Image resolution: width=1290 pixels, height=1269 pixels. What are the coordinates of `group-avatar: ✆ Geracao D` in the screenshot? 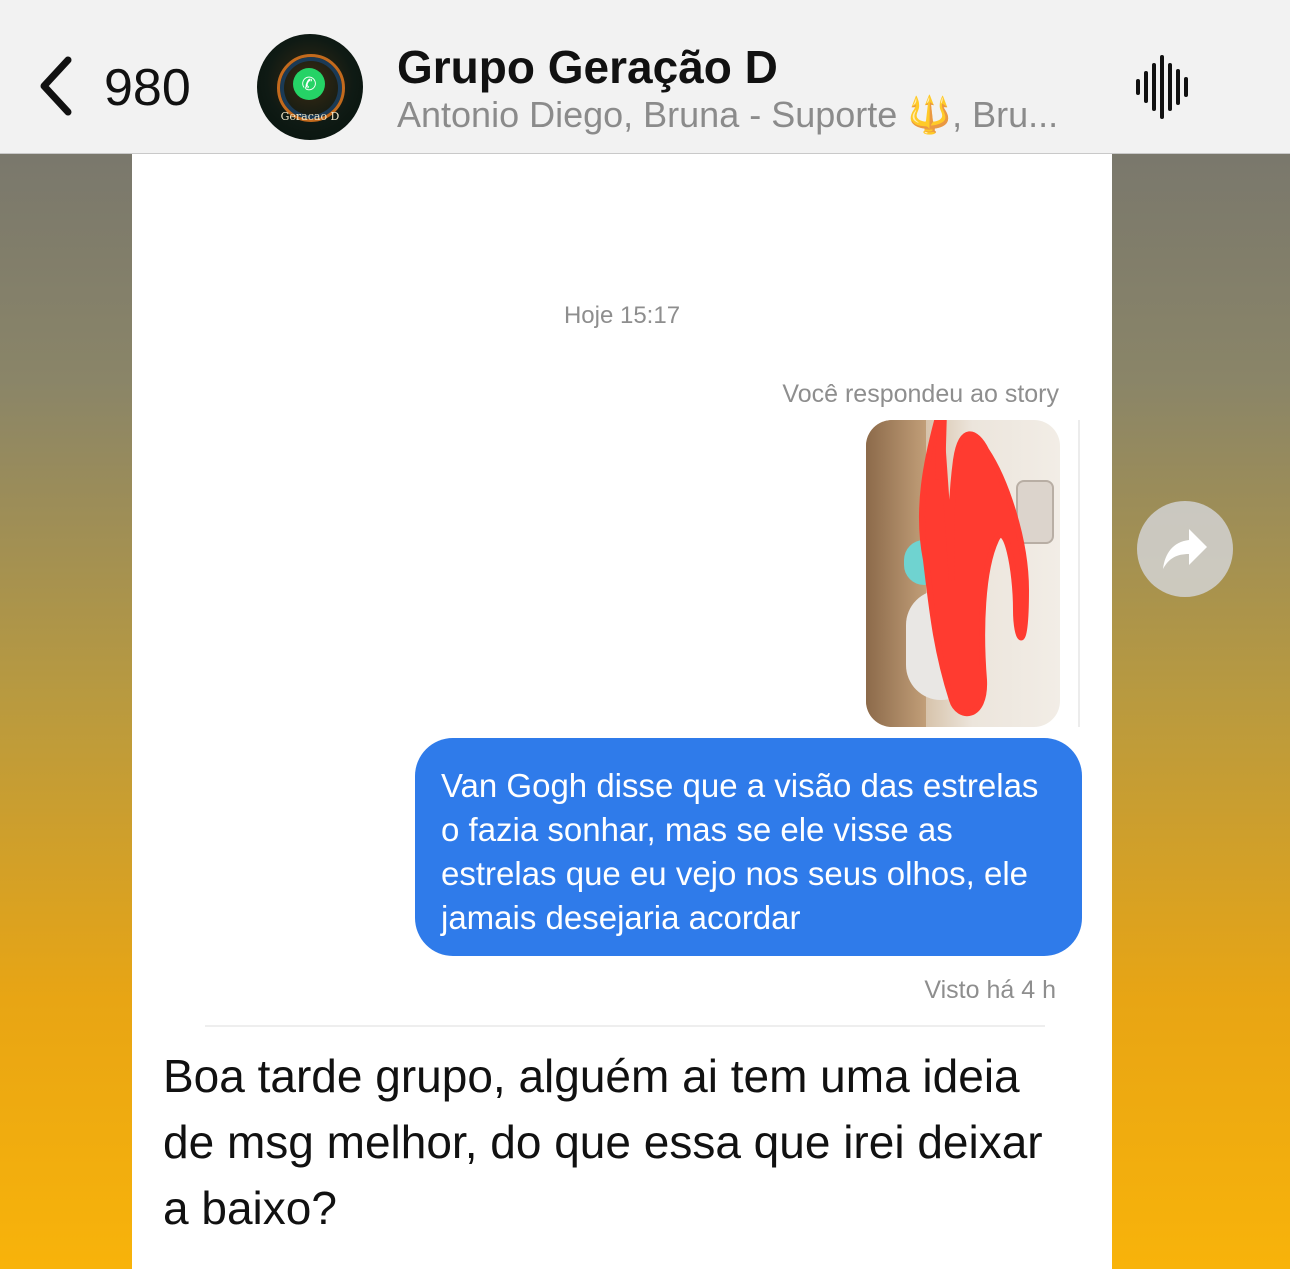 It's located at (310, 87).